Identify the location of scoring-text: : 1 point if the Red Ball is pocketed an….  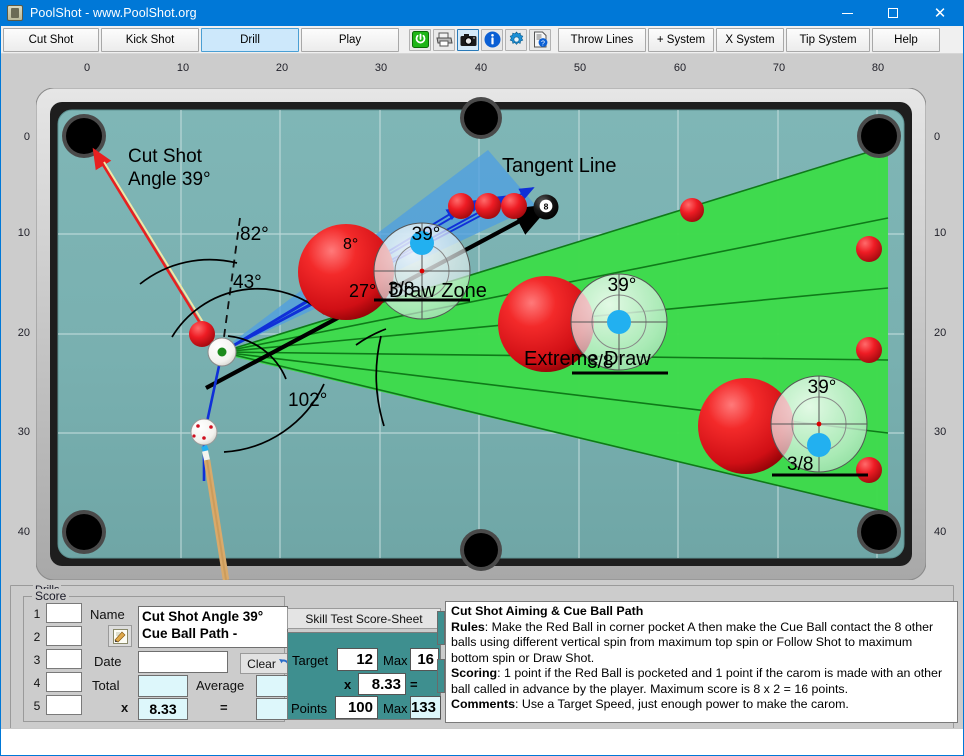
(697, 681).